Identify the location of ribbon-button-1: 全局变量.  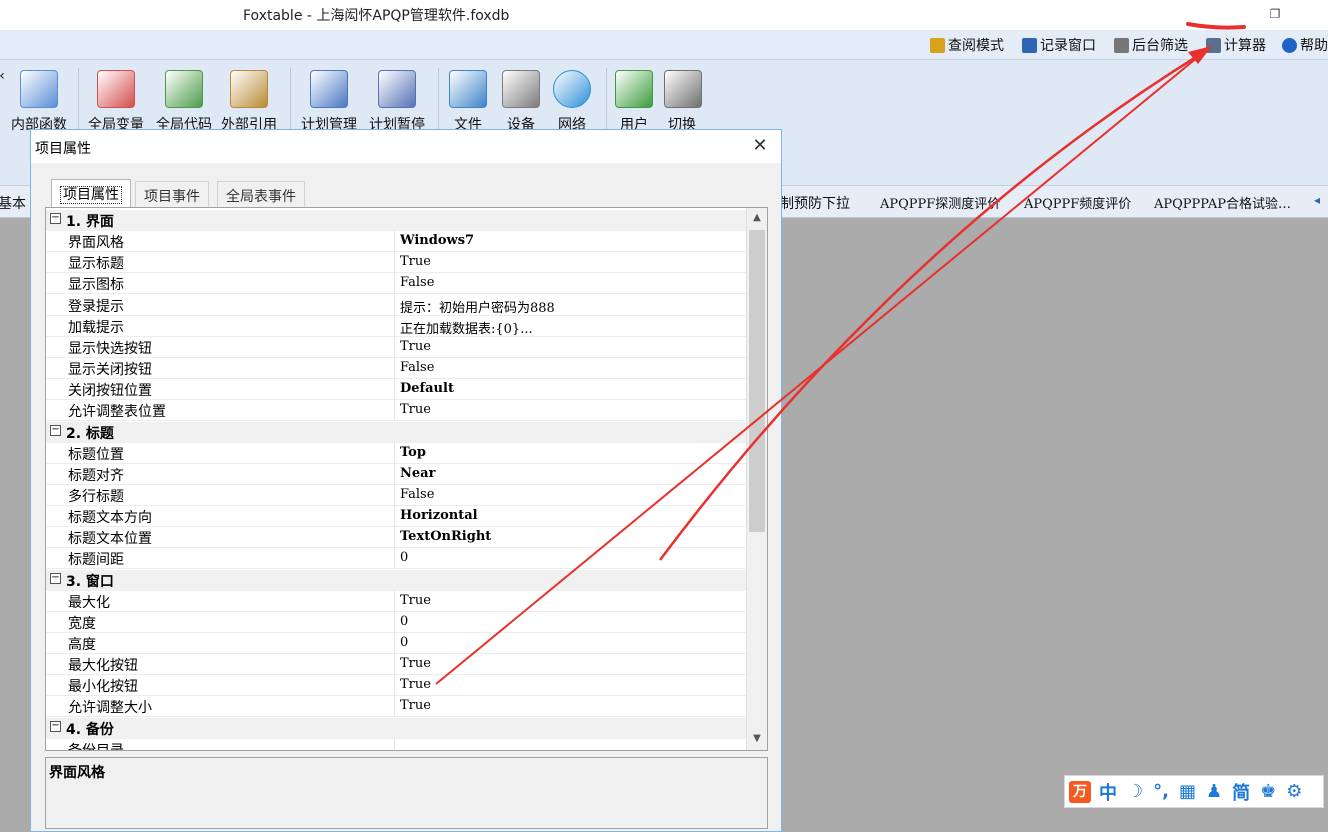
(116, 101).